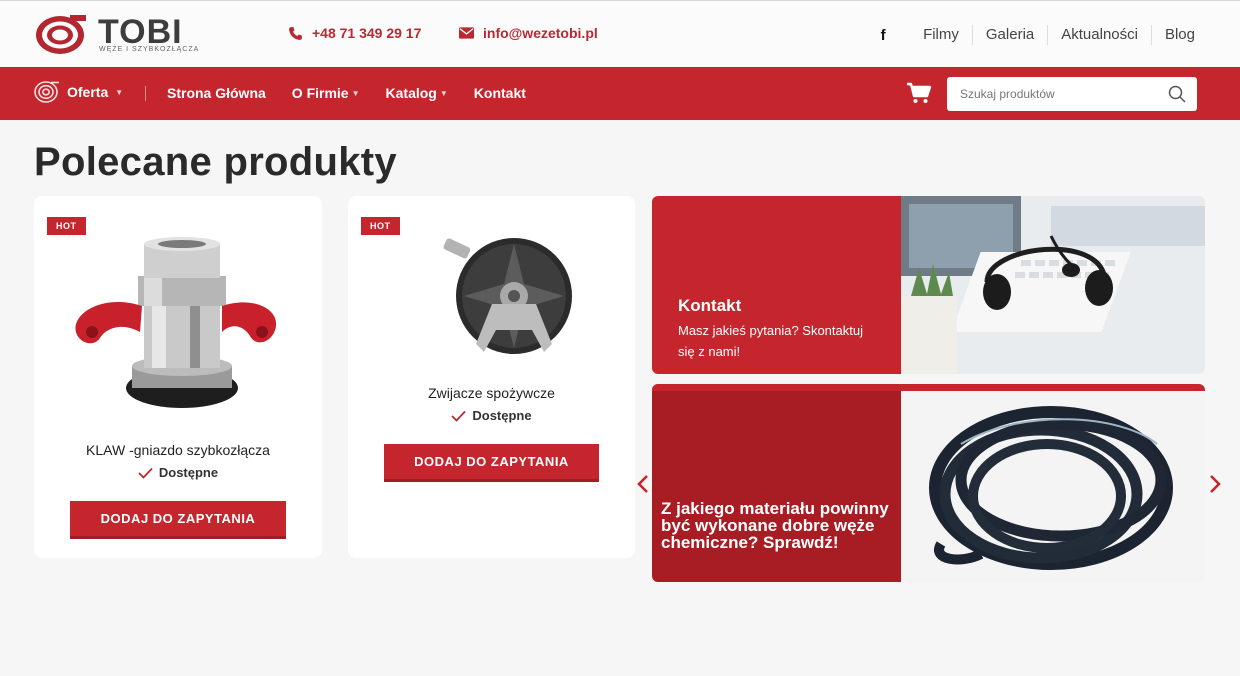 The height and width of the screenshot is (676, 1240). I want to click on nav-oferta-label: Oferta, so click(88, 92).